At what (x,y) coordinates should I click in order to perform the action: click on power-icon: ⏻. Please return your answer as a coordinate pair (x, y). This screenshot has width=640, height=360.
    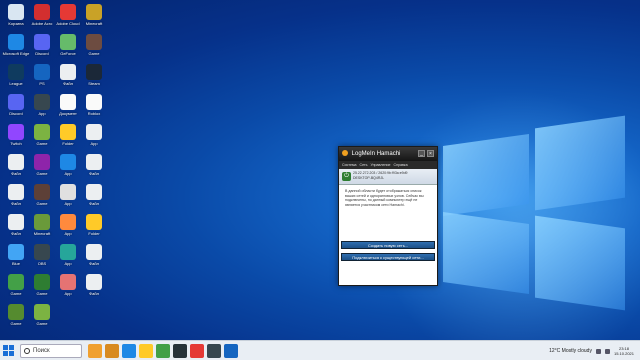
    Looking at the image, I should click on (346, 176).